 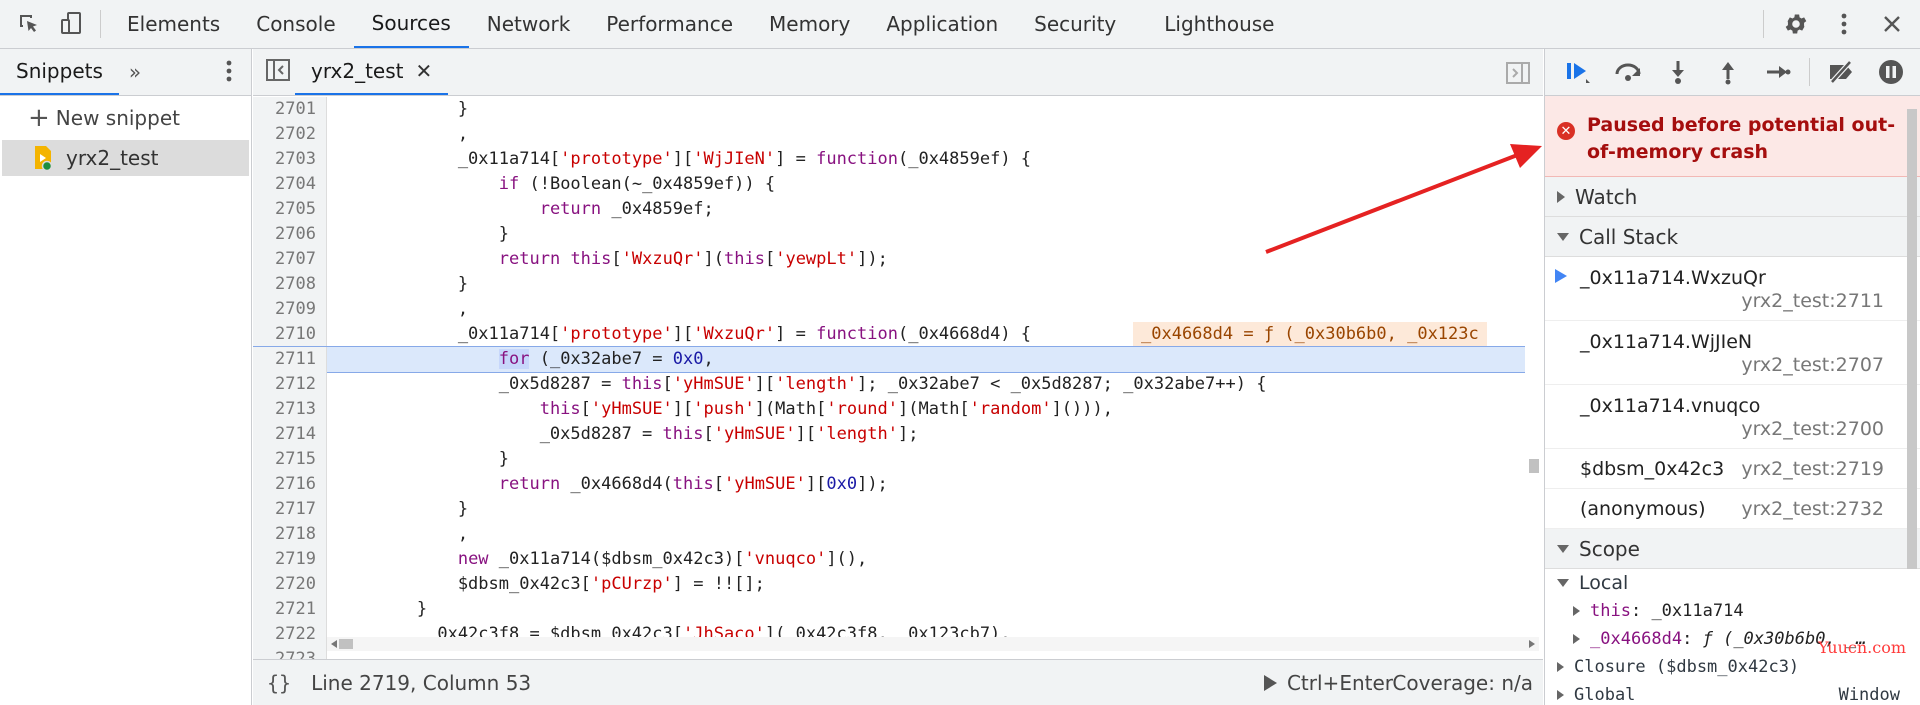 I want to click on code-line: 2706 }, so click(x=889, y=234).